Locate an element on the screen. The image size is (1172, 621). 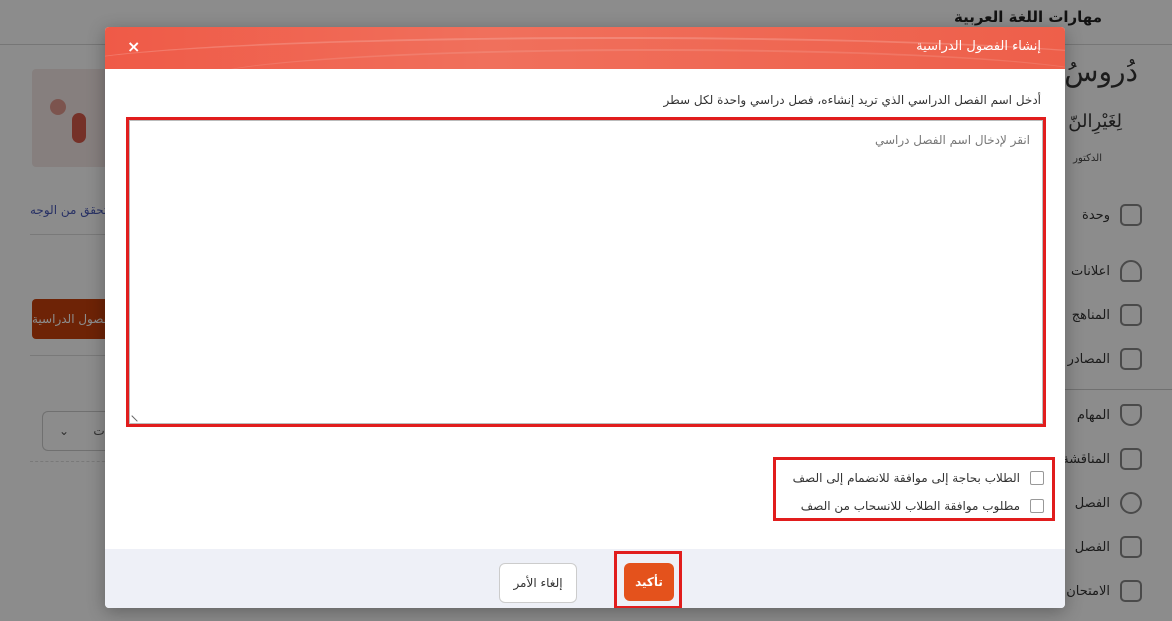
confirm-button: تأكيد is located at coordinates (649, 582).